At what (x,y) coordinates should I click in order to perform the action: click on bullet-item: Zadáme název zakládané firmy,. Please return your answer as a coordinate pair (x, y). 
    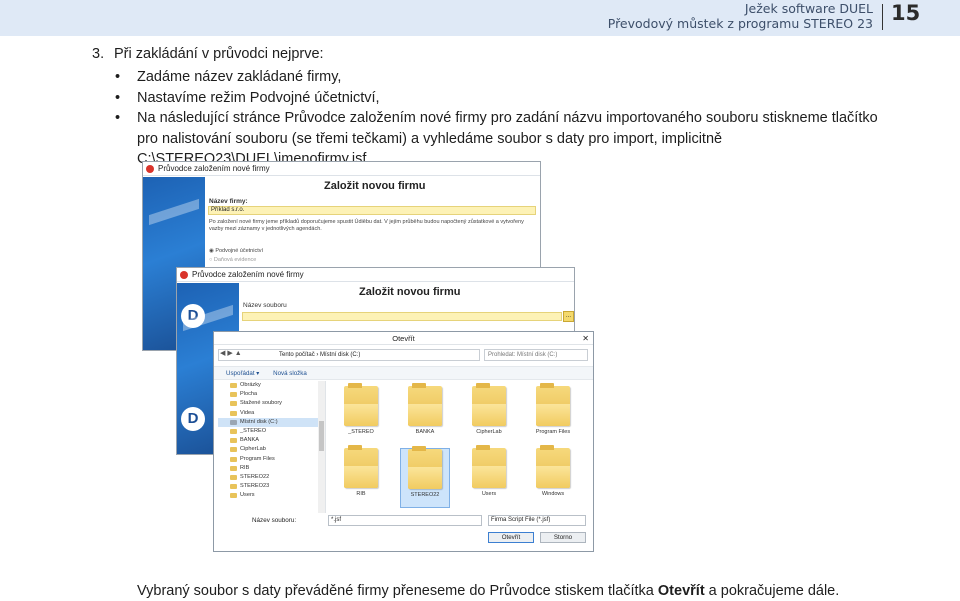
    Looking at the image, I should click on (505, 77).